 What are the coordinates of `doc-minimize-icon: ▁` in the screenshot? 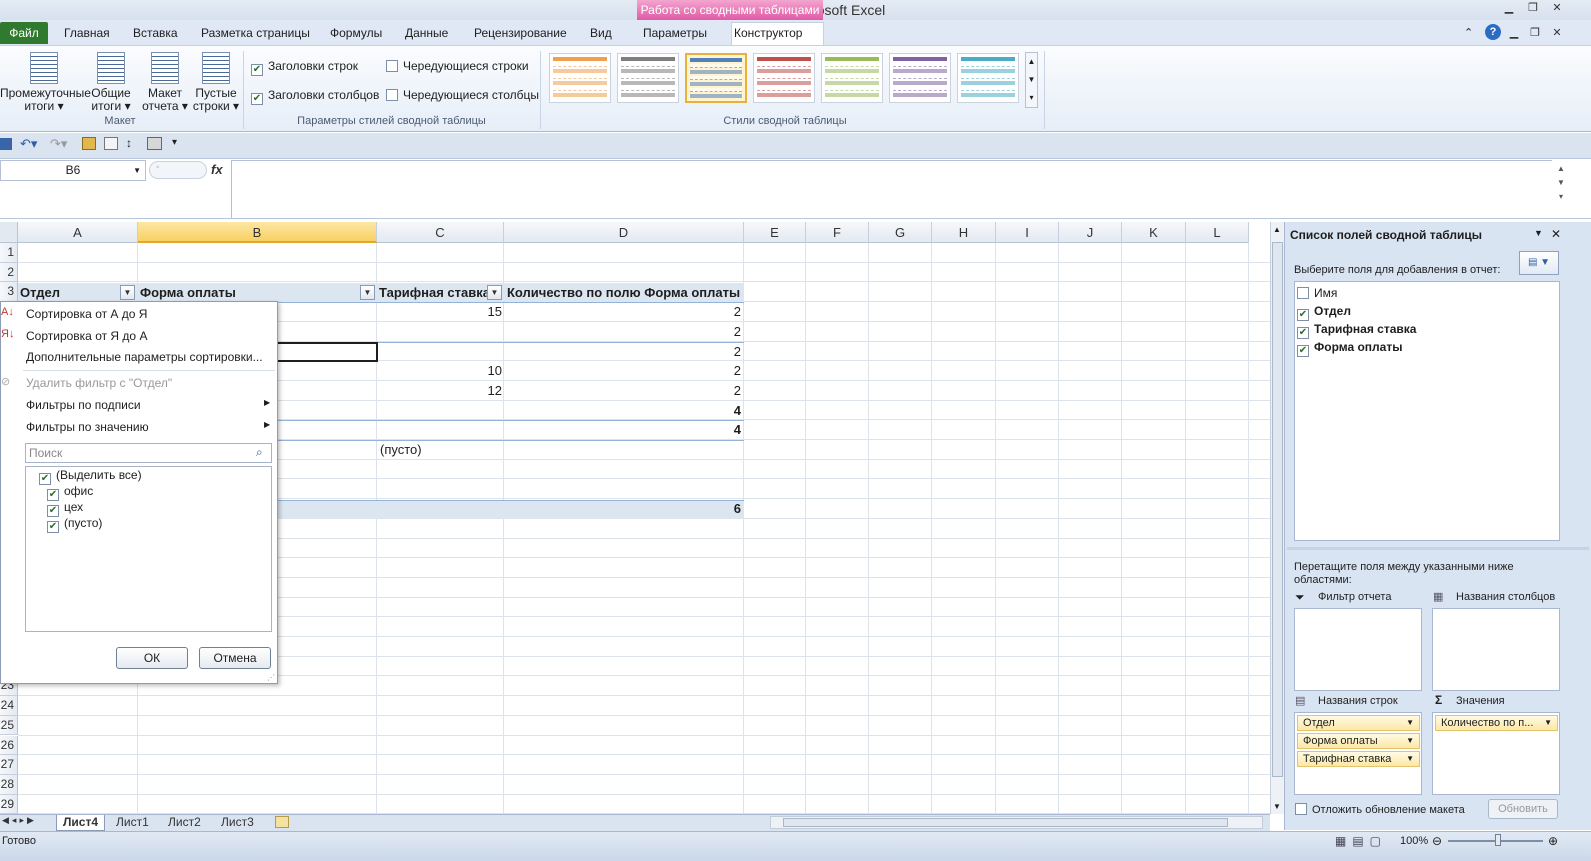 It's located at (1514, 34).